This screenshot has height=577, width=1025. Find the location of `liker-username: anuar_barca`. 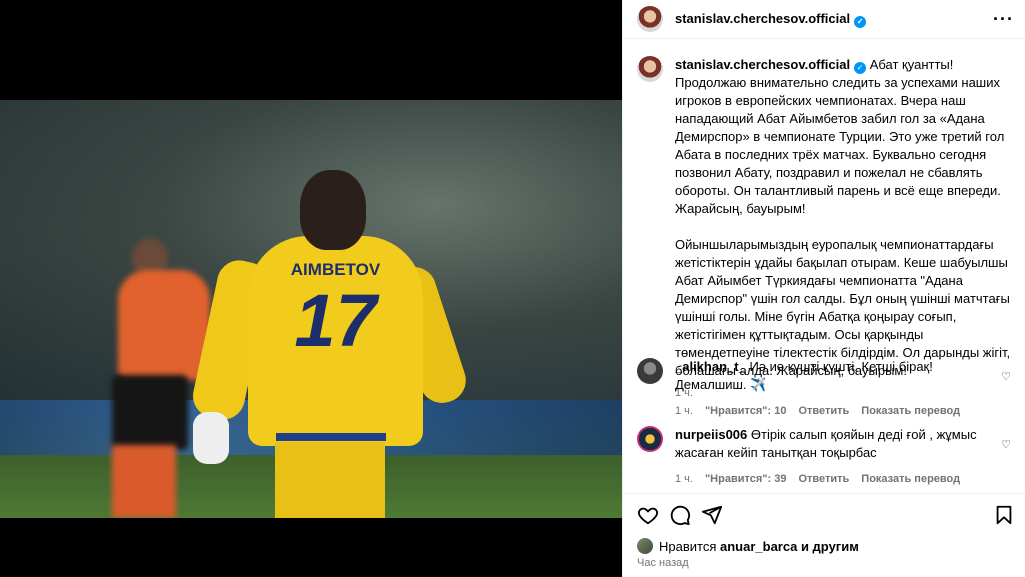

liker-username: anuar_barca is located at coordinates (758, 546).